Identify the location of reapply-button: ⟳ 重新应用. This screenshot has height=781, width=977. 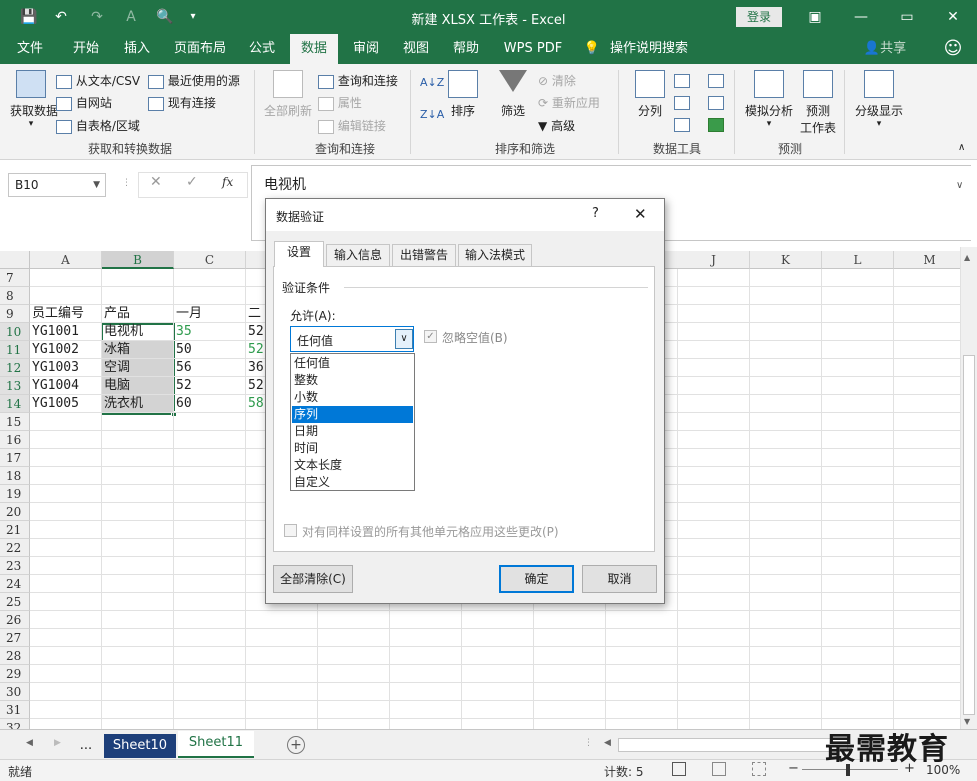
(569, 102).